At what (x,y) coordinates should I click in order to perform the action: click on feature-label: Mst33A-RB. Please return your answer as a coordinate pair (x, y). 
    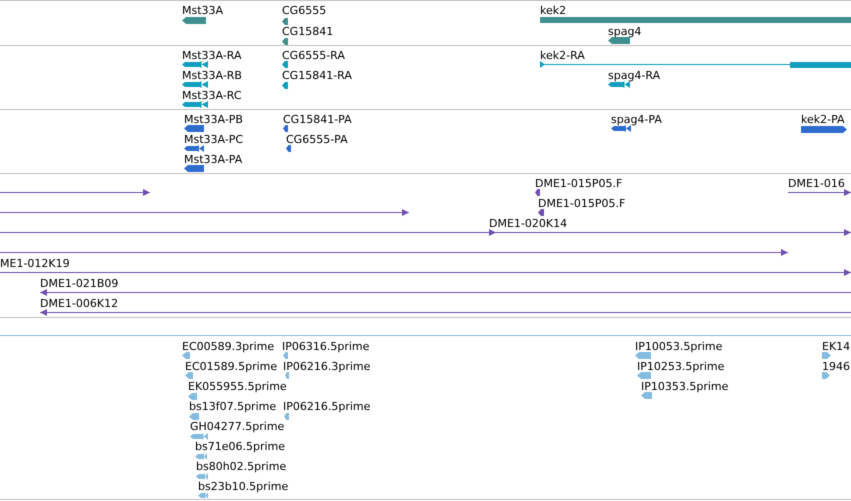
    Looking at the image, I should click on (212, 75).